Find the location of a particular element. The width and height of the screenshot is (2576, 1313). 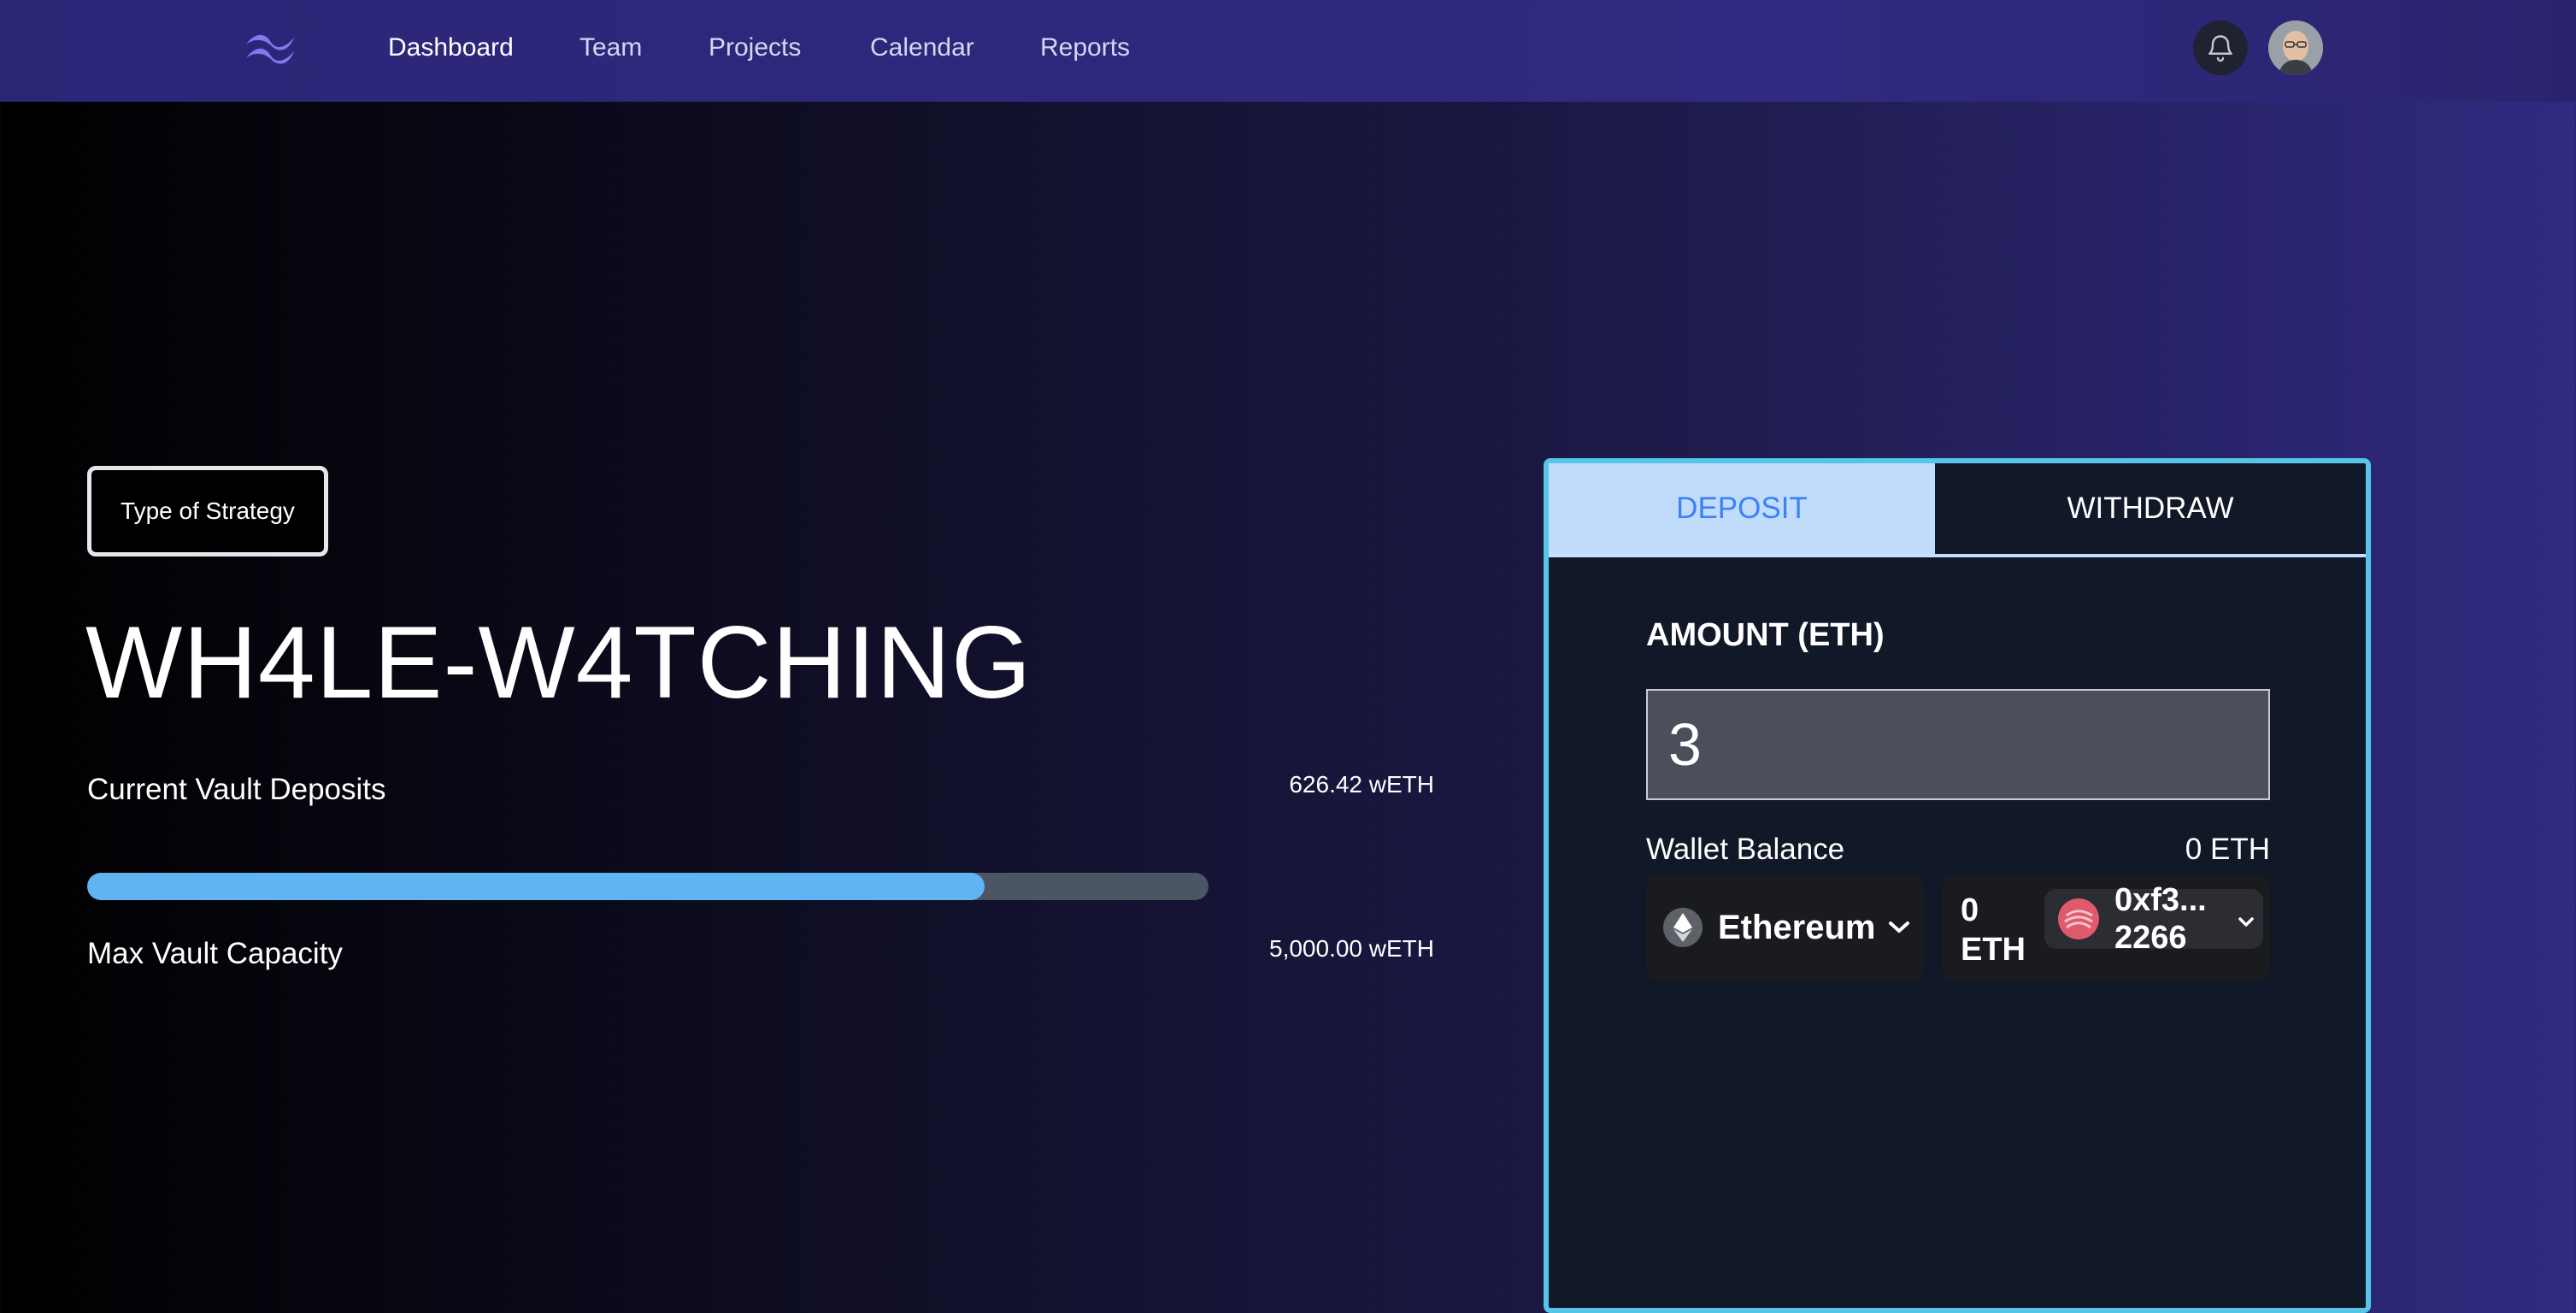

max-capacity-value: 5,000.00 wETH is located at coordinates (1351, 948).